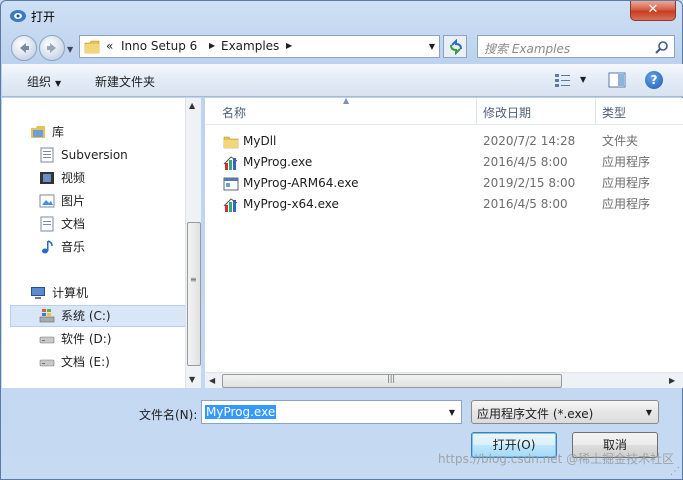 This screenshot has width=683, height=480. What do you see at coordinates (529, 141) in the screenshot?
I see `file-date: 2020/7/2 14:28` at bounding box center [529, 141].